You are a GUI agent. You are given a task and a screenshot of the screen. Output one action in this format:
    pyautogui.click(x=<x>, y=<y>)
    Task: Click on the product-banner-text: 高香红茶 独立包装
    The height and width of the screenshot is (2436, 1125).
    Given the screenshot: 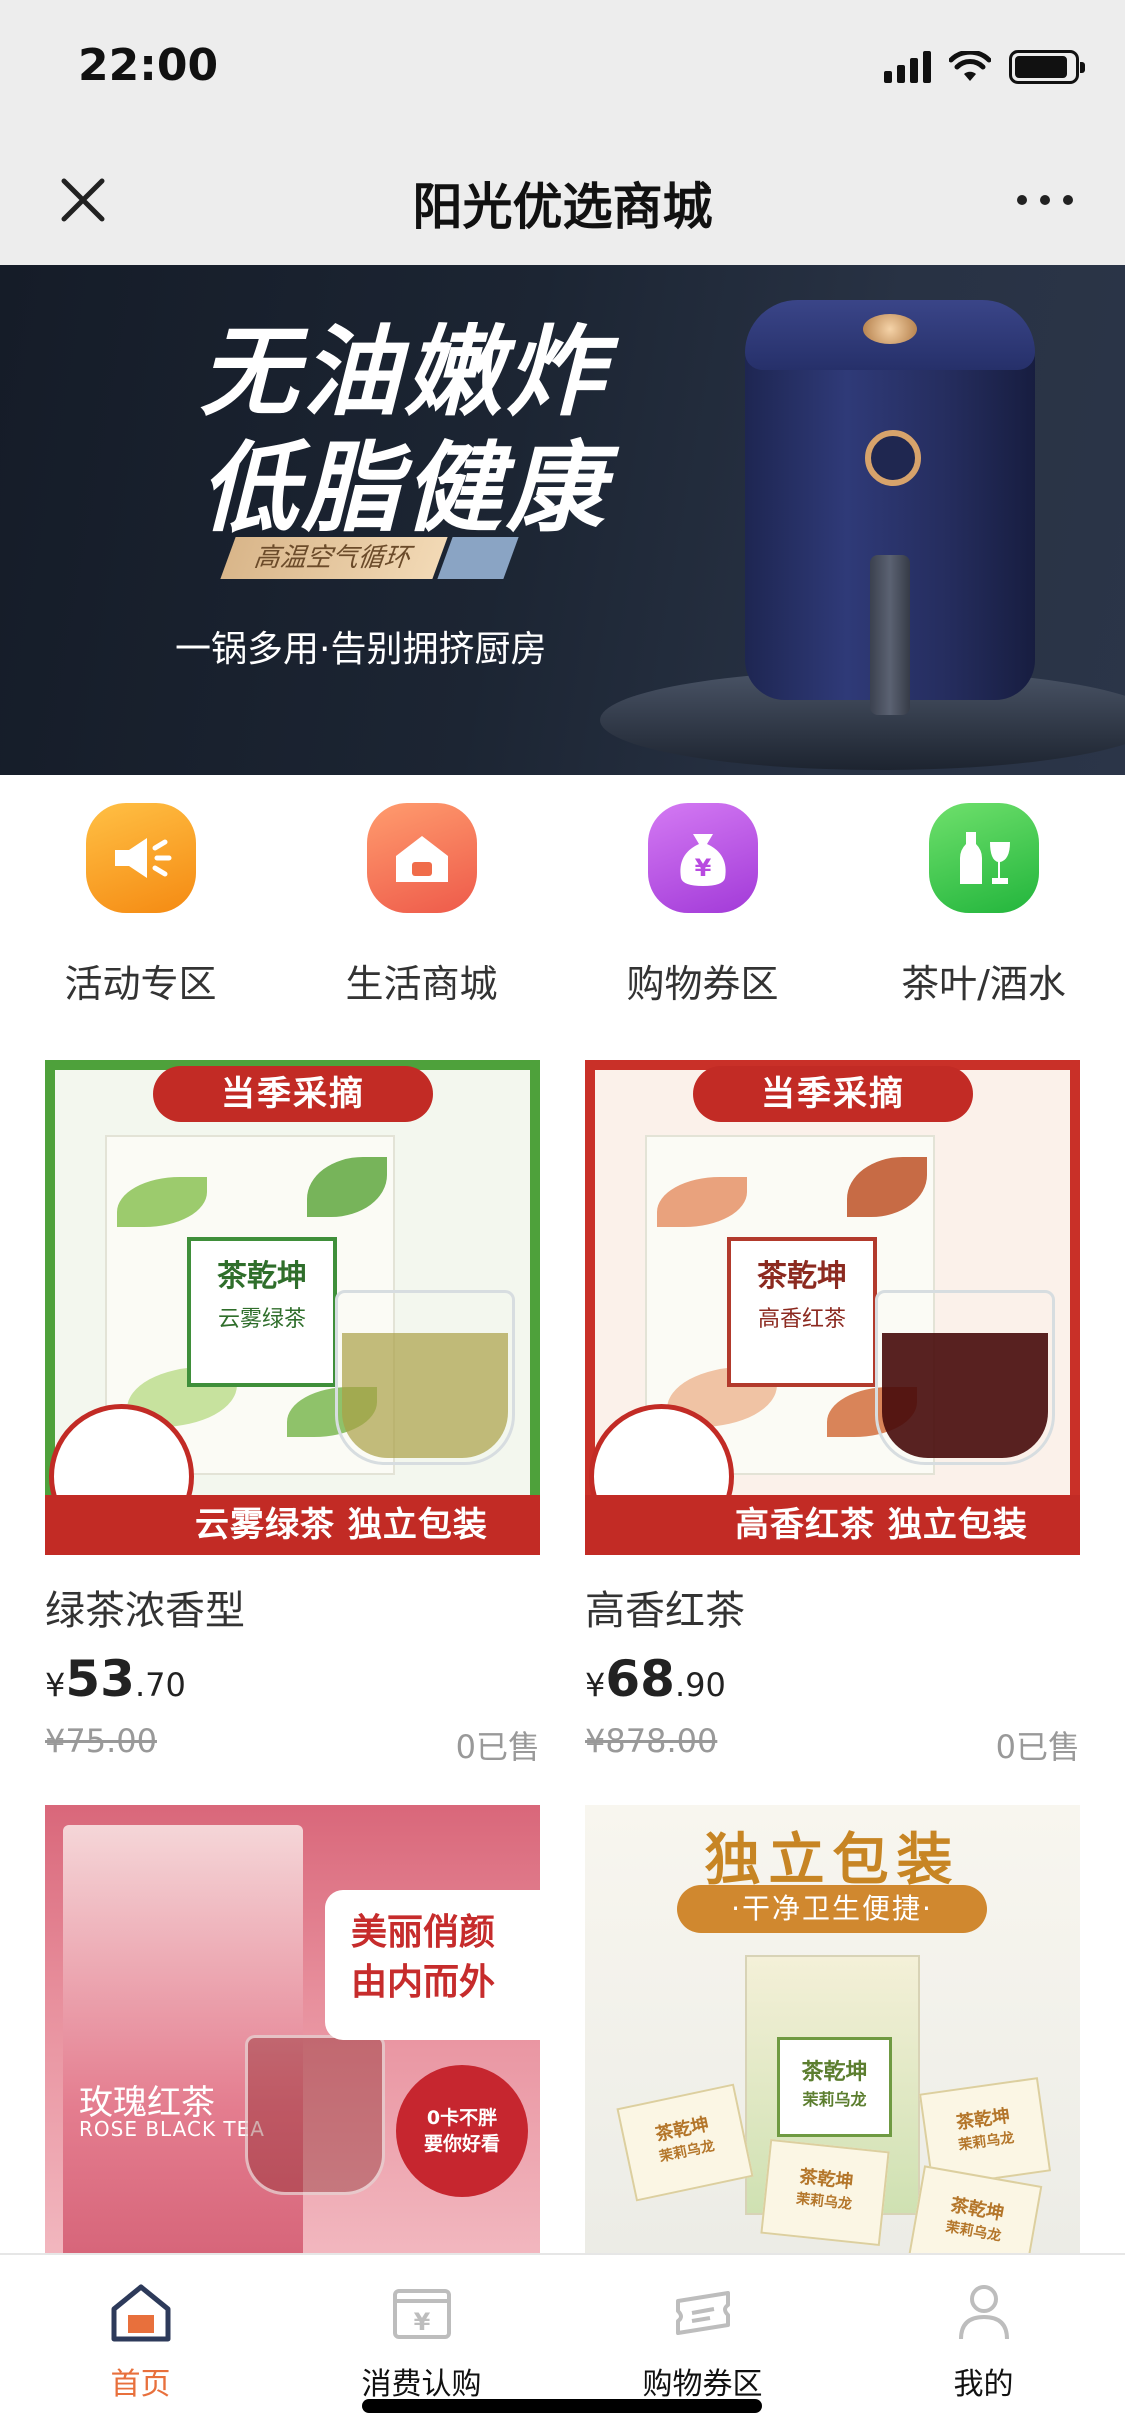 What is the action you would take?
    pyautogui.click(x=832, y=1525)
    